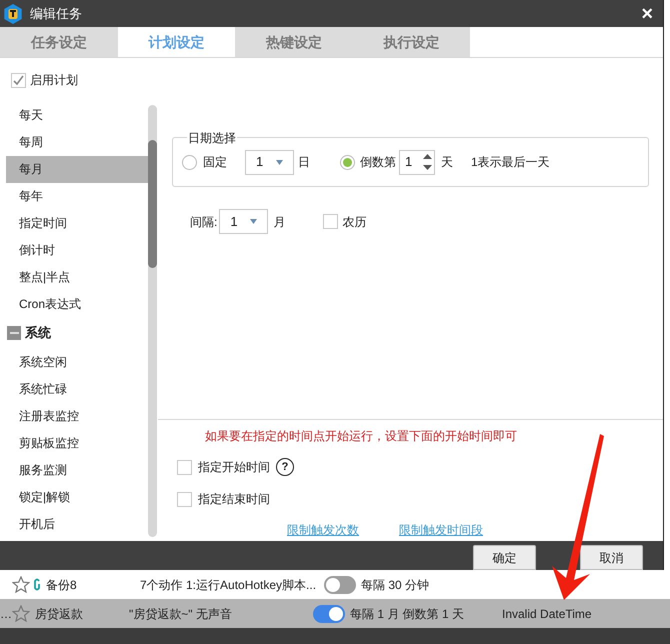 This screenshot has height=644, width=670. Describe the element at coordinates (181, 614) in the screenshot. I see `task-action: "房贷返款~" 无声音` at that location.